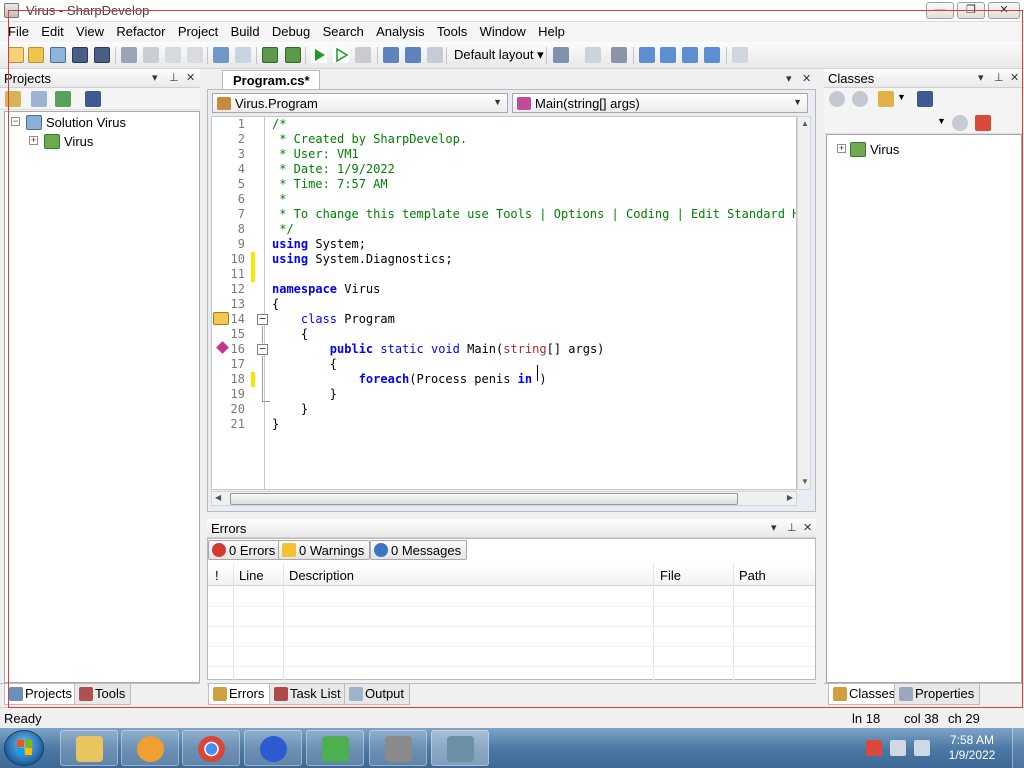 The width and height of the screenshot is (1024, 768). Describe the element at coordinates (129, 55) in the screenshot. I see `cut-icon` at that location.